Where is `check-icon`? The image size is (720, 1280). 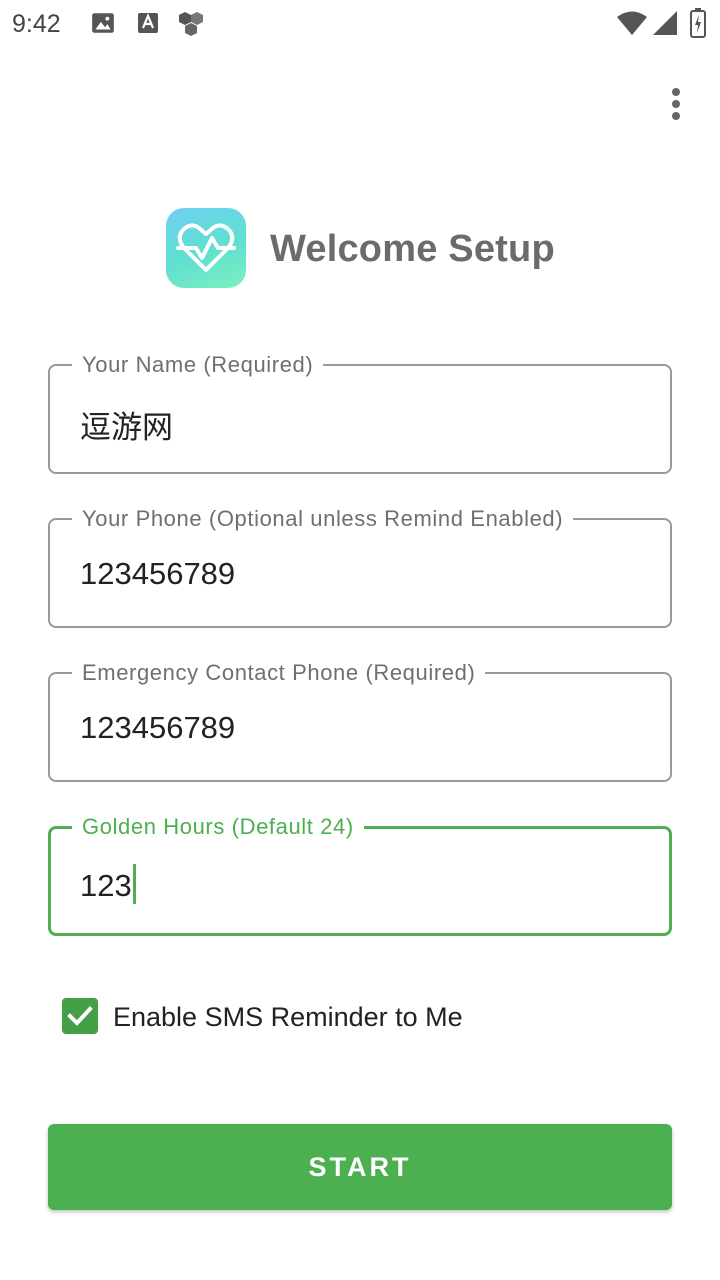 check-icon is located at coordinates (80, 1016).